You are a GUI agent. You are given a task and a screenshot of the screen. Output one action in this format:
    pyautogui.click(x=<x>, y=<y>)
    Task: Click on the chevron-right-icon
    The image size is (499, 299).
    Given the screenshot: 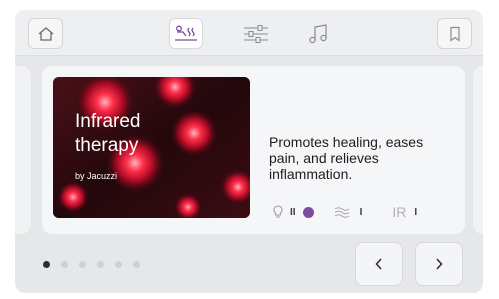 What is the action you would take?
    pyautogui.click(x=439, y=264)
    